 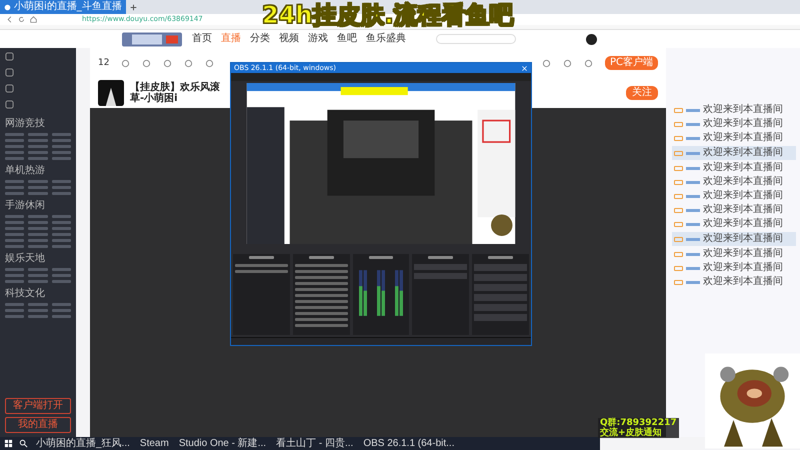 What do you see at coordinates (21, 19) in the screenshot?
I see `reload-icon` at bounding box center [21, 19].